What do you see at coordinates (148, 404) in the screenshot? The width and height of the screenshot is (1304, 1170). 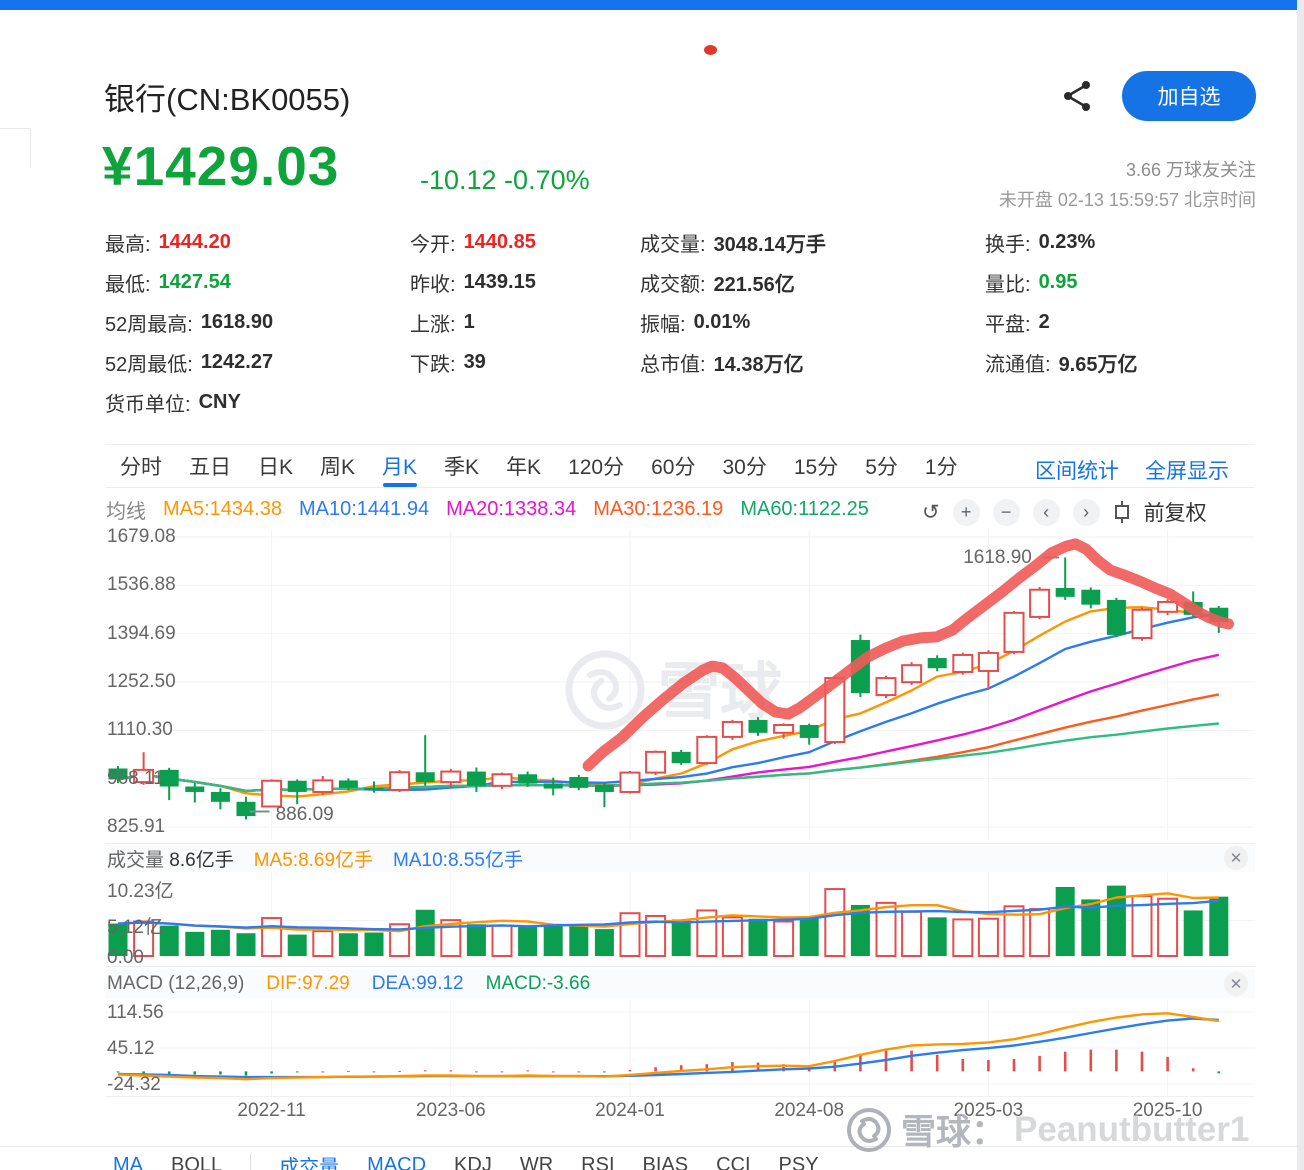 I see `stat-label: 货币单位:` at bounding box center [148, 404].